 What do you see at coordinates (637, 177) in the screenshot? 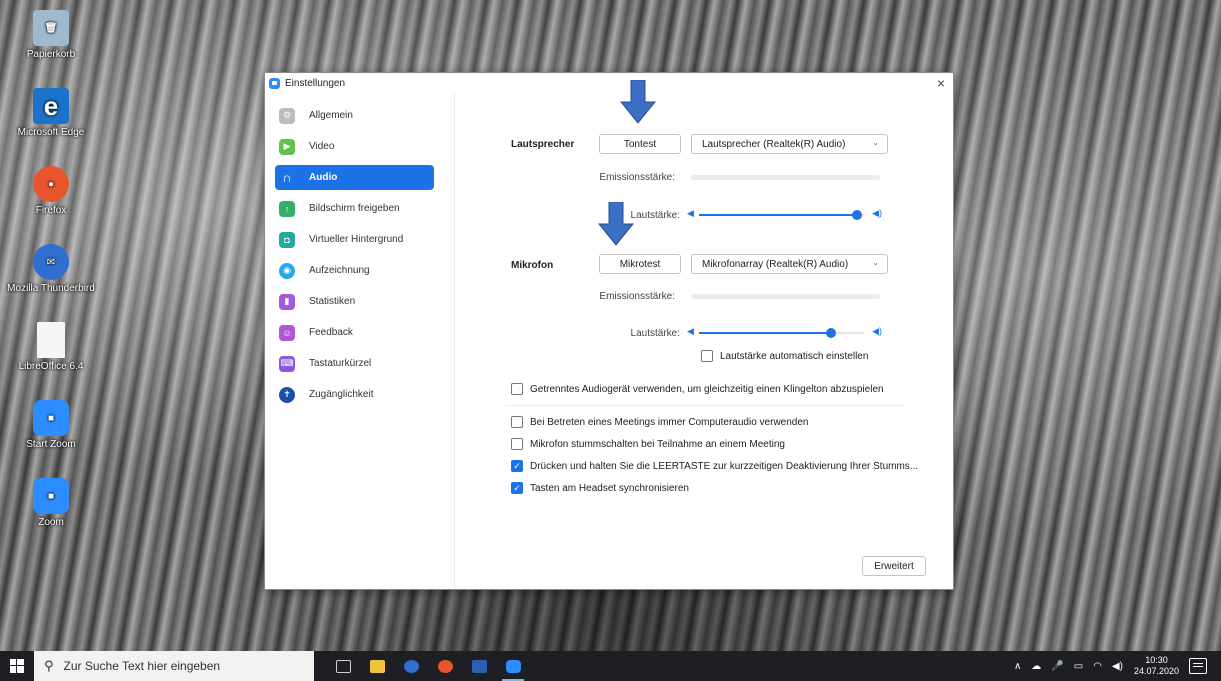
I see `speaker-emission-label: Emissionsstärke:` at bounding box center [637, 177].